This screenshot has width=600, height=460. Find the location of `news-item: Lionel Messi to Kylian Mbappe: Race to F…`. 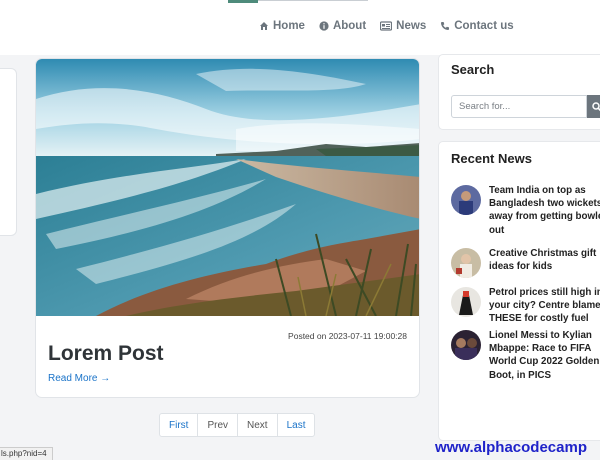

news-item: Lionel Messi to Kylian Mbappe: Race to F… is located at coordinates (525, 355).